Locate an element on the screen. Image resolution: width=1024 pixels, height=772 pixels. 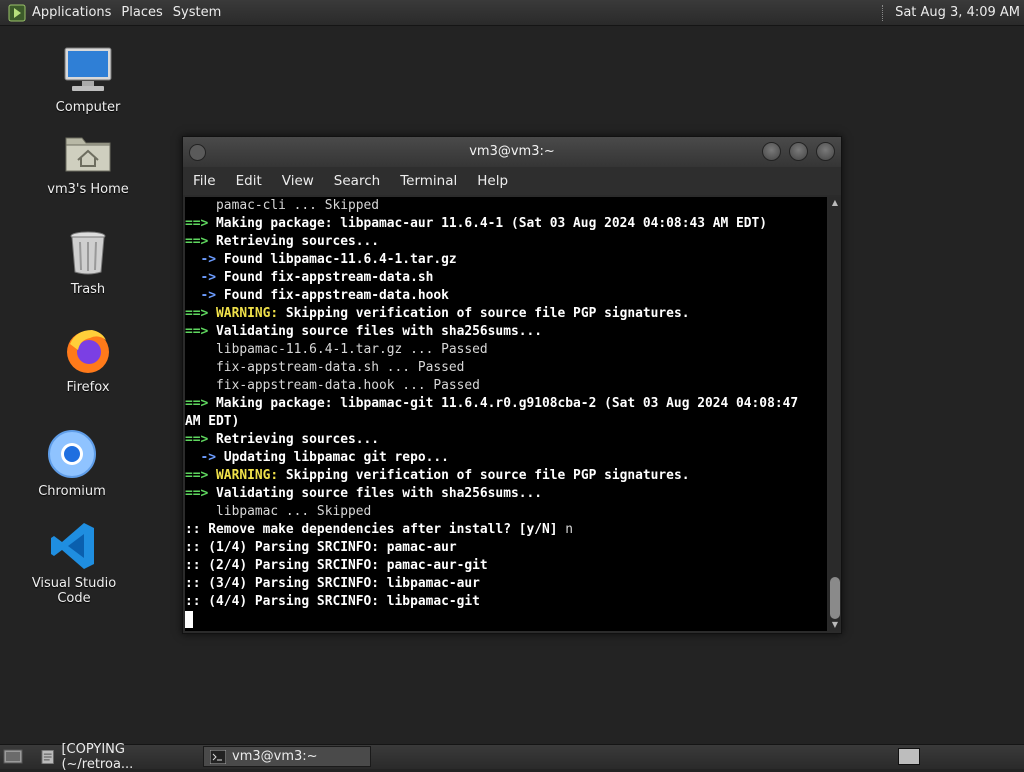
terminal-line: fix-appstream-data.sh ... Passed is located at coordinates (506, 368).